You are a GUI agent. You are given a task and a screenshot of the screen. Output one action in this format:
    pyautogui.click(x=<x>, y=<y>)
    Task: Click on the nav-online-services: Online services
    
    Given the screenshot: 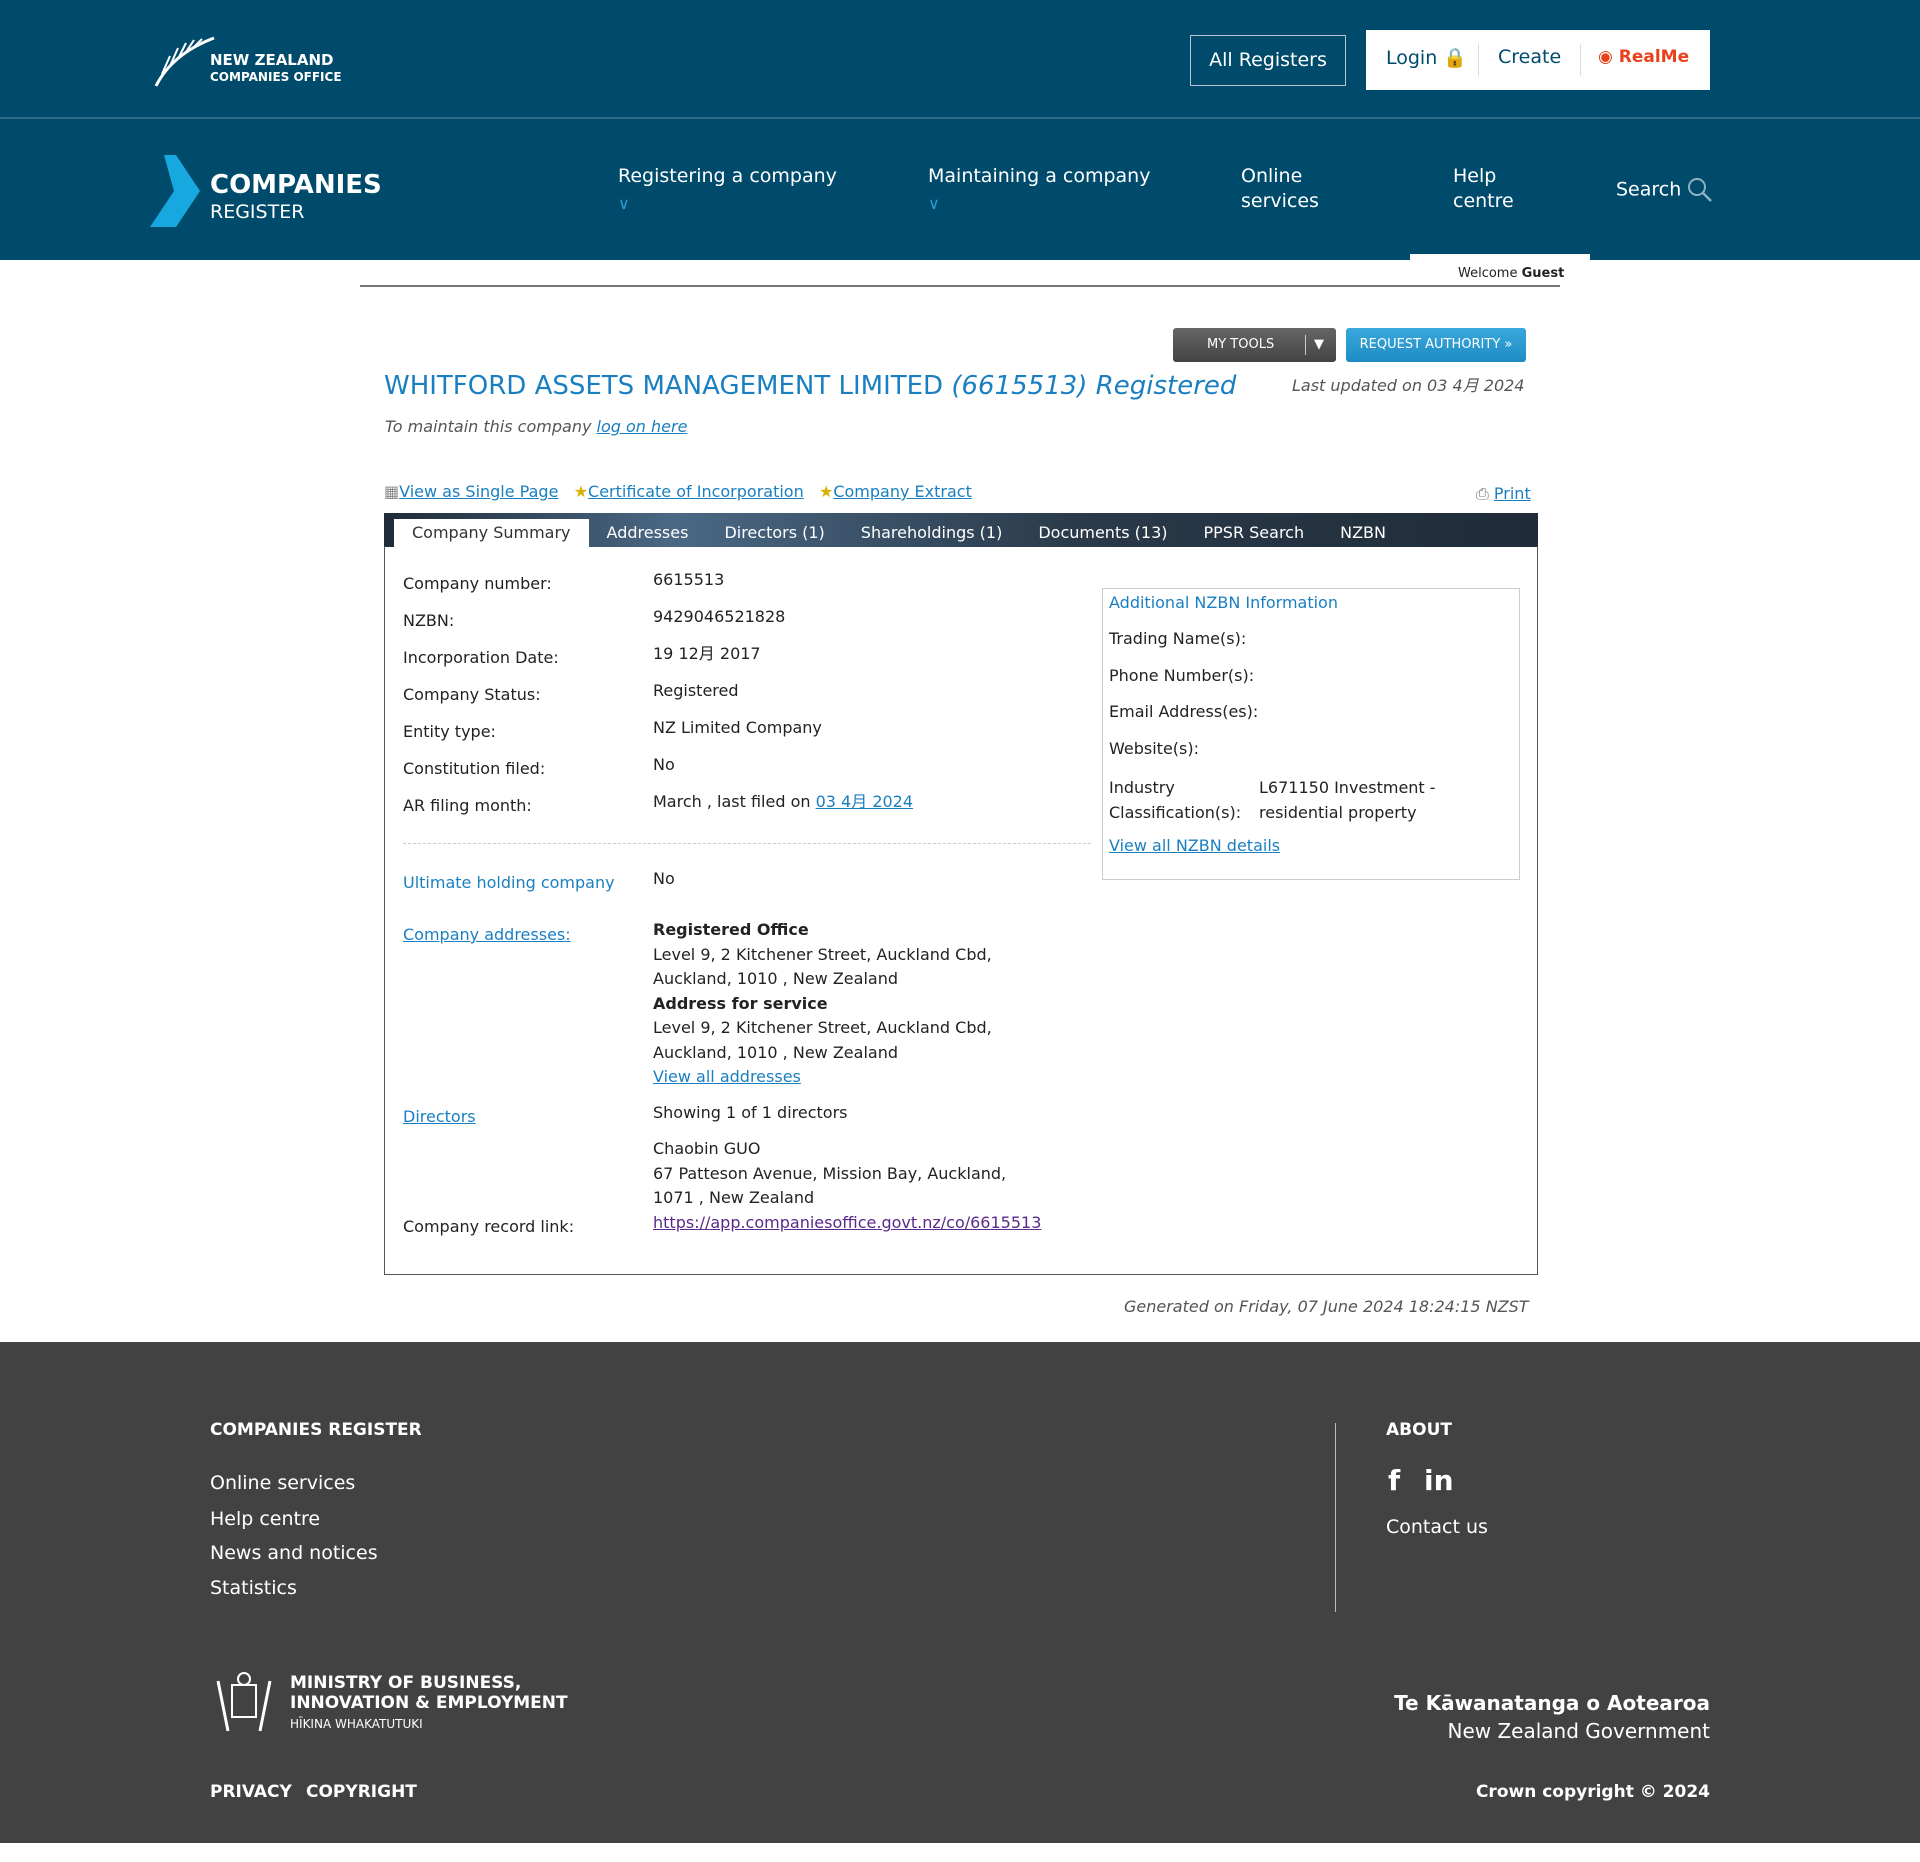 What is the action you would take?
    pyautogui.click(x=1280, y=189)
    